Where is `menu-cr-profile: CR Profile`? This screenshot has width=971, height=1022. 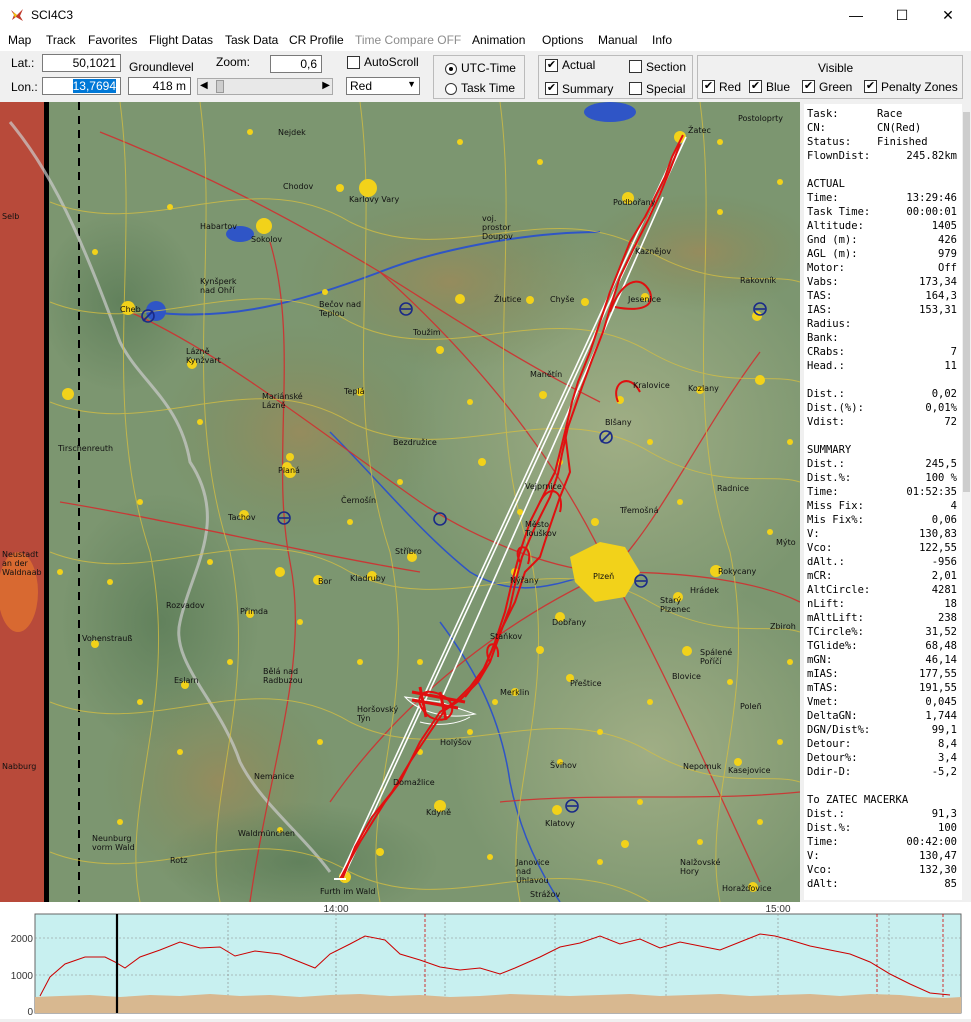 menu-cr-profile: CR Profile is located at coordinates (316, 40).